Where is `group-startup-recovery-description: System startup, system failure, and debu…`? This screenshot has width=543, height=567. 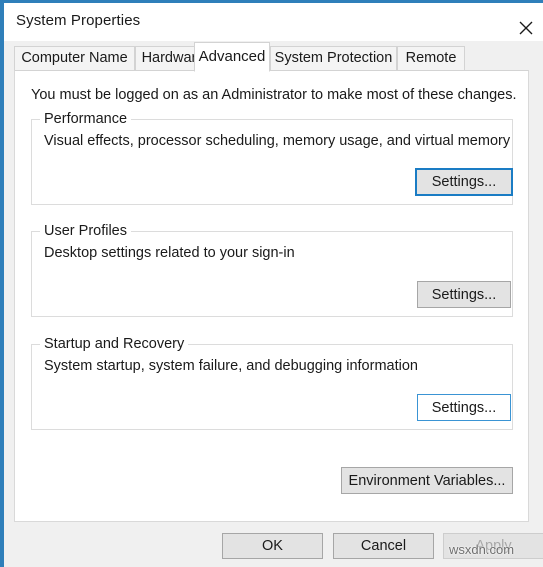 group-startup-recovery-description: System startup, system failure, and debu… is located at coordinates (231, 366).